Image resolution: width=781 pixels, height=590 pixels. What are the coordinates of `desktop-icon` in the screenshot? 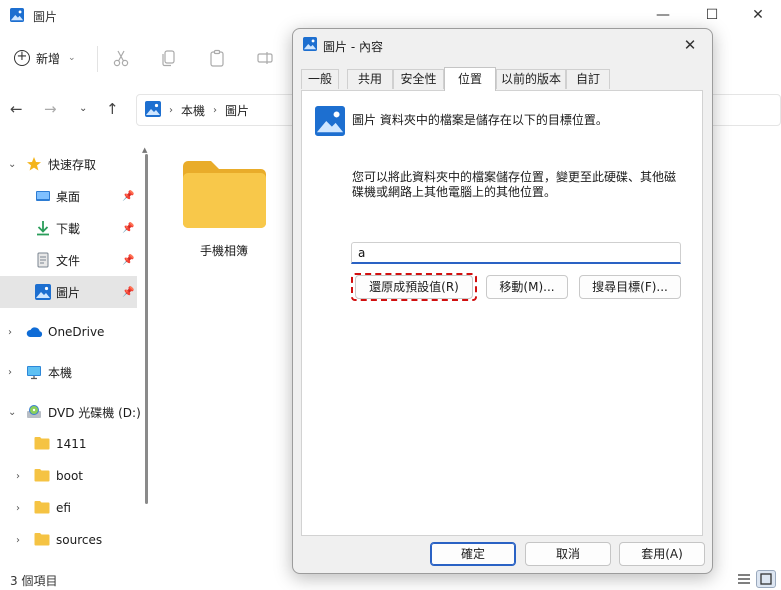 It's located at (43, 196).